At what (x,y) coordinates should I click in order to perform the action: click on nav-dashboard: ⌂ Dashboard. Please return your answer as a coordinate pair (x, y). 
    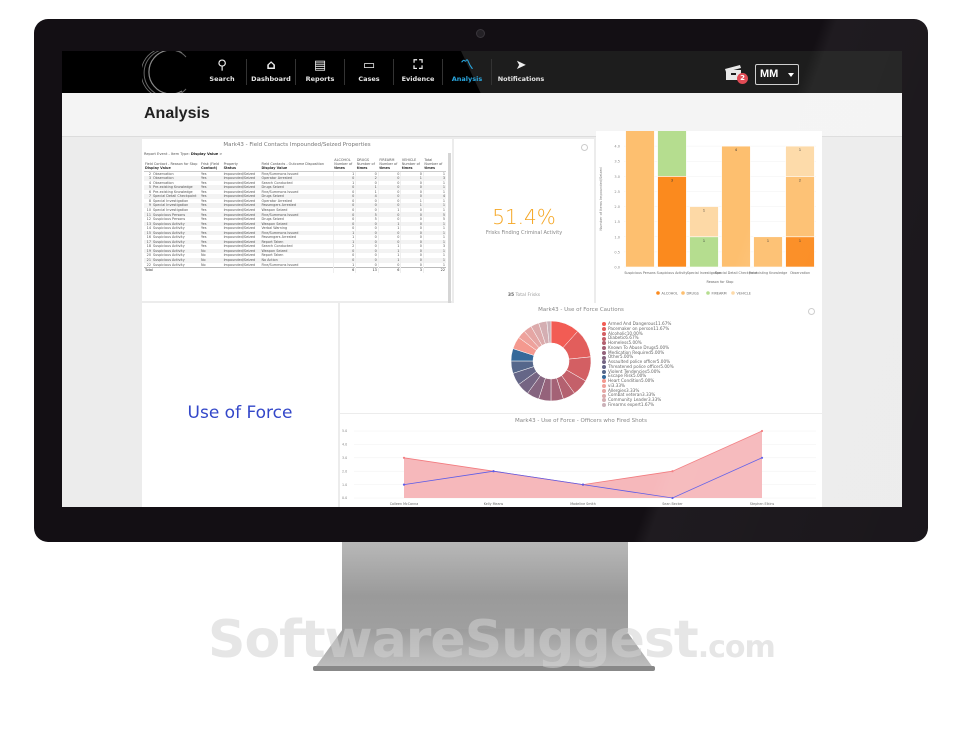
    Looking at the image, I should click on (271, 73).